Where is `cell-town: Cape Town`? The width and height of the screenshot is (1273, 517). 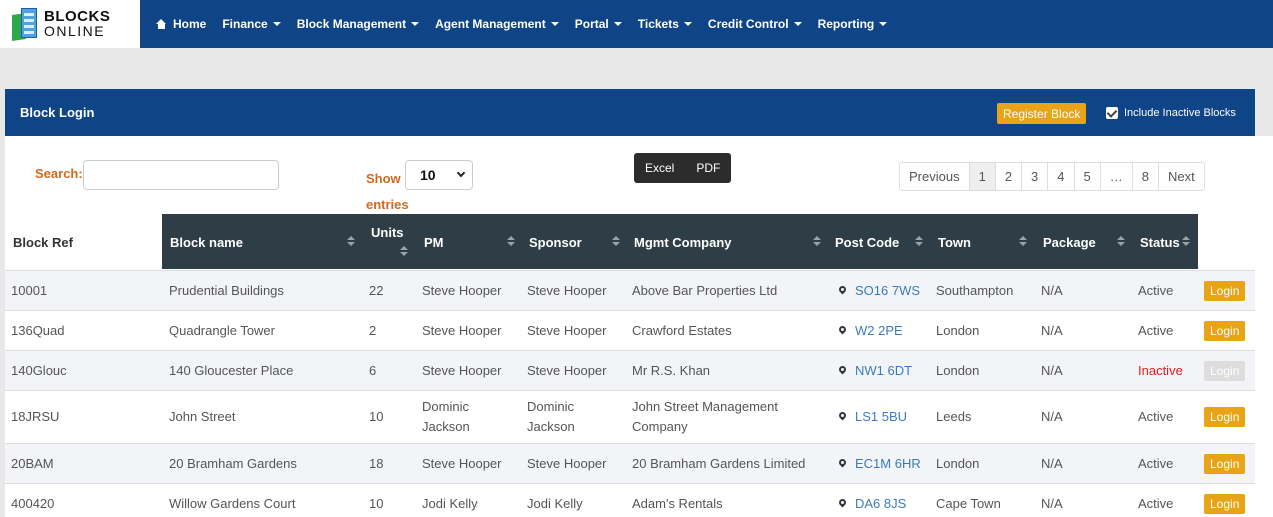
cell-town: Cape Town is located at coordinates (968, 503).